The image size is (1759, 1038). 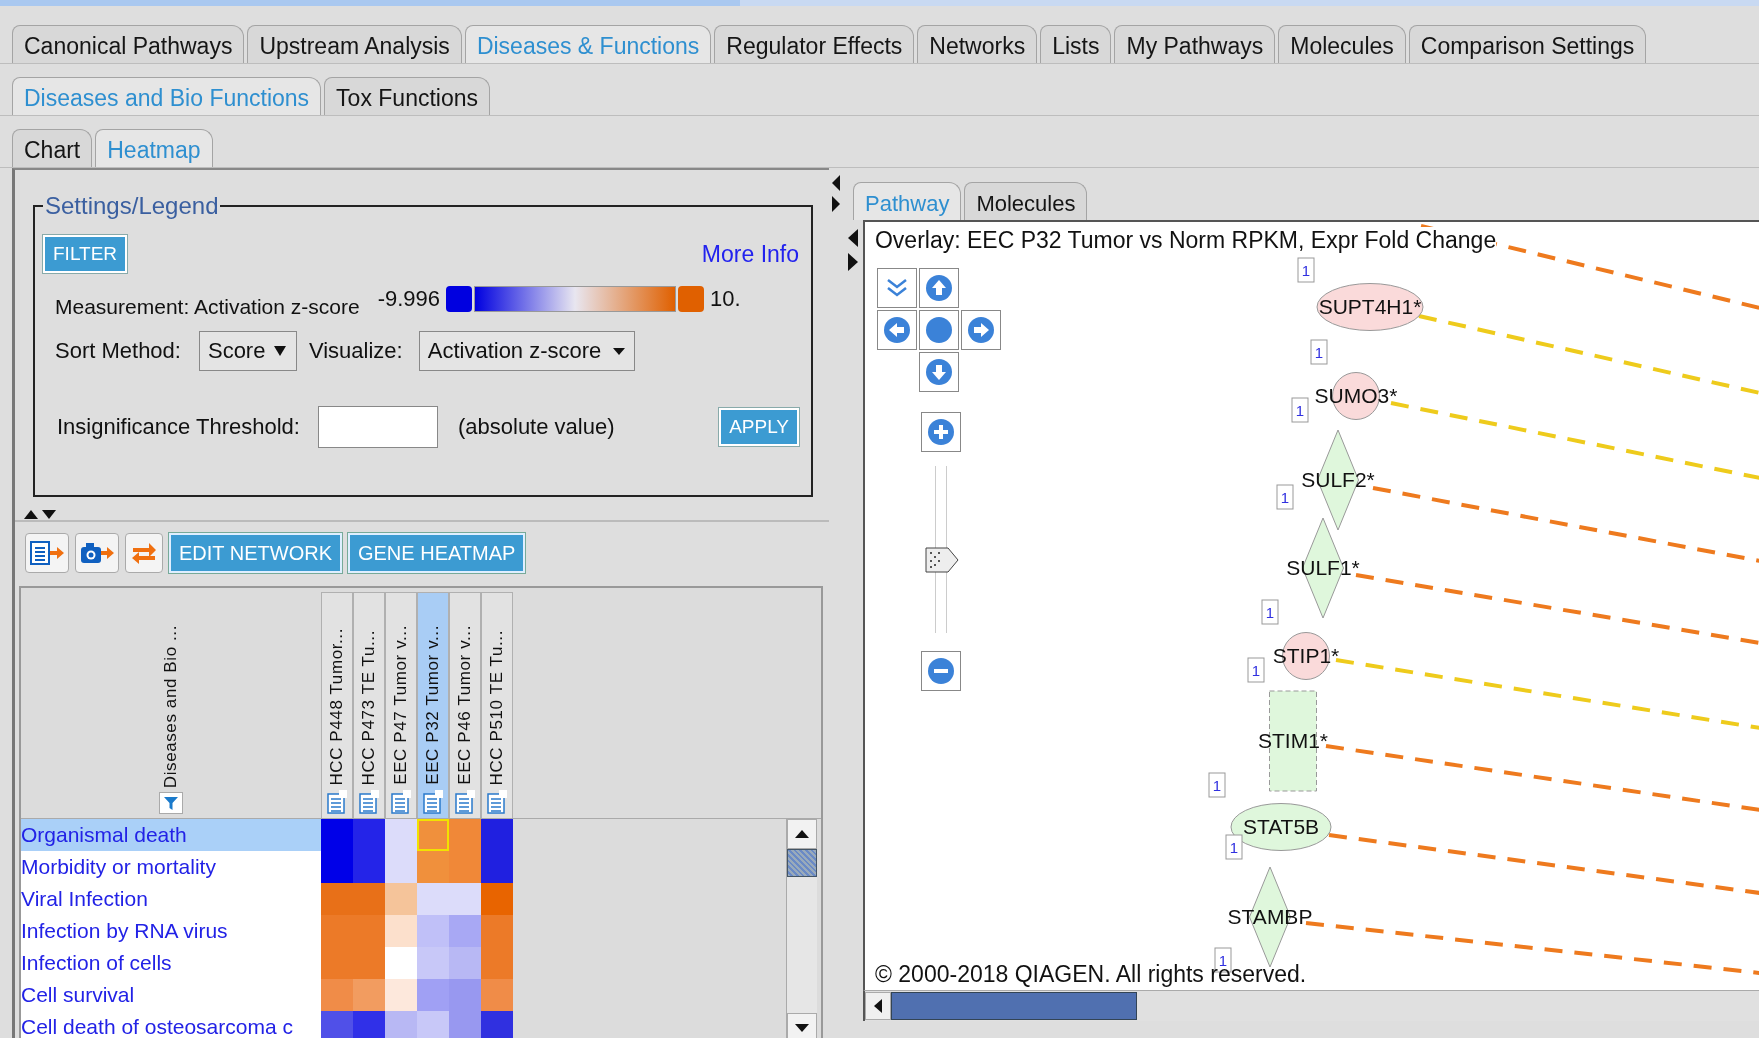 I want to click on center-button, so click(x=939, y=330).